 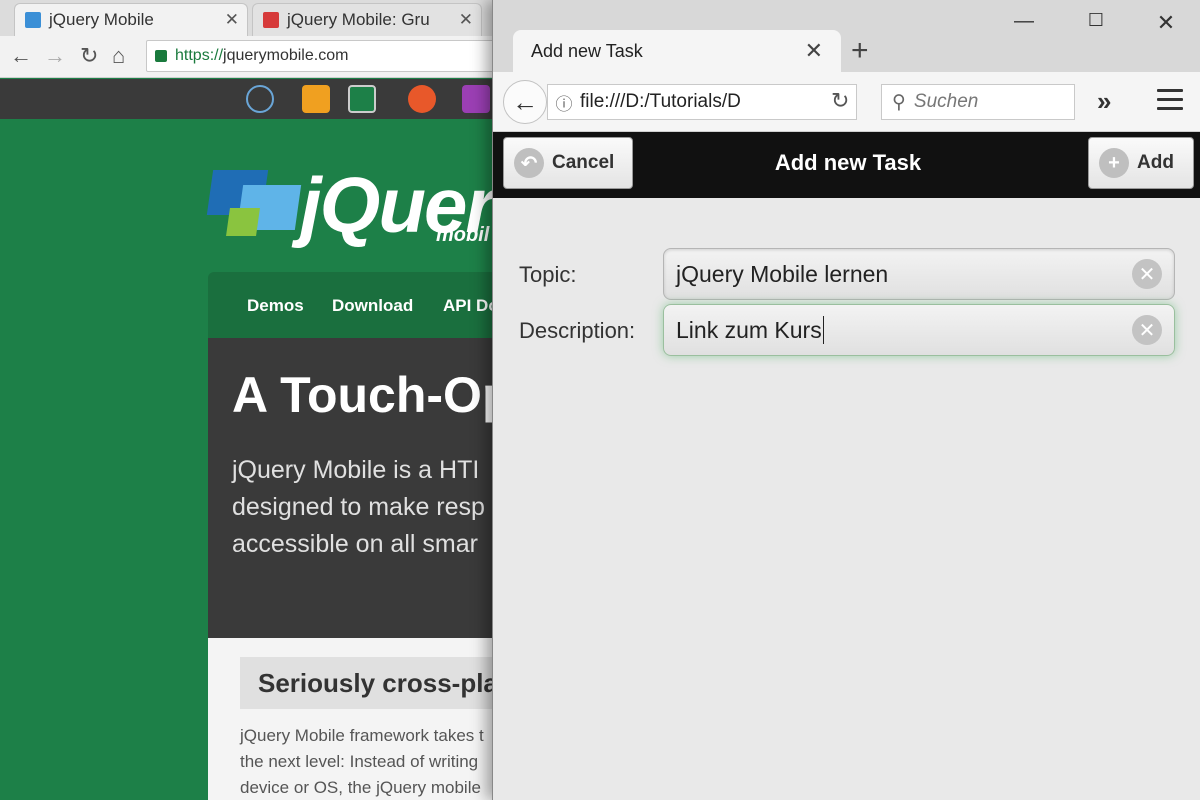 What do you see at coordinates (587, 50) in the screenshot?
I see `firefox-tab-title: Add new Task` at bounding box center [587, 50].